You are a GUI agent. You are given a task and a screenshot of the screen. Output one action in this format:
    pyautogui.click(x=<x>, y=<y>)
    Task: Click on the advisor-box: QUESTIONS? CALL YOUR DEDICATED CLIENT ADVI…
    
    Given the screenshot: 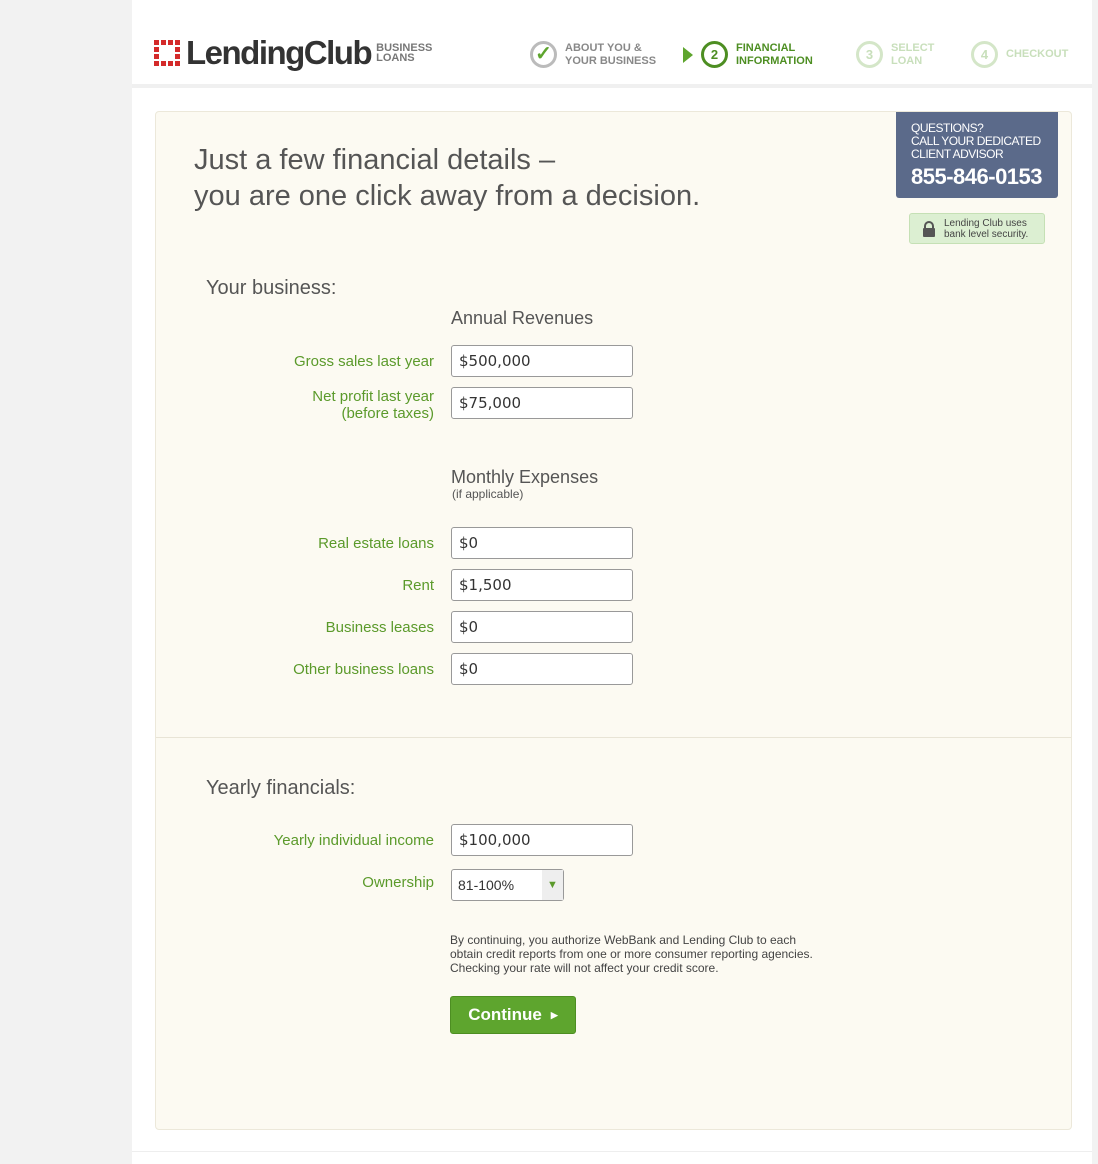 What is the action you would take?
    pyautogui.click(x=977, y=155)
    